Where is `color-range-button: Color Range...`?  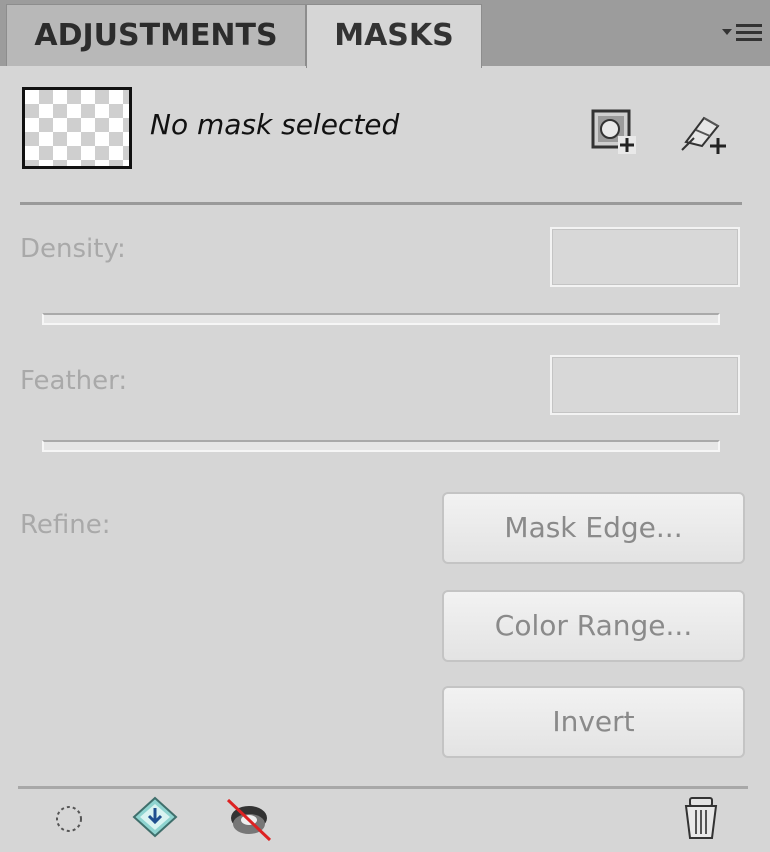
color-range-button: Color Range... is located at coordinates (593, 626).